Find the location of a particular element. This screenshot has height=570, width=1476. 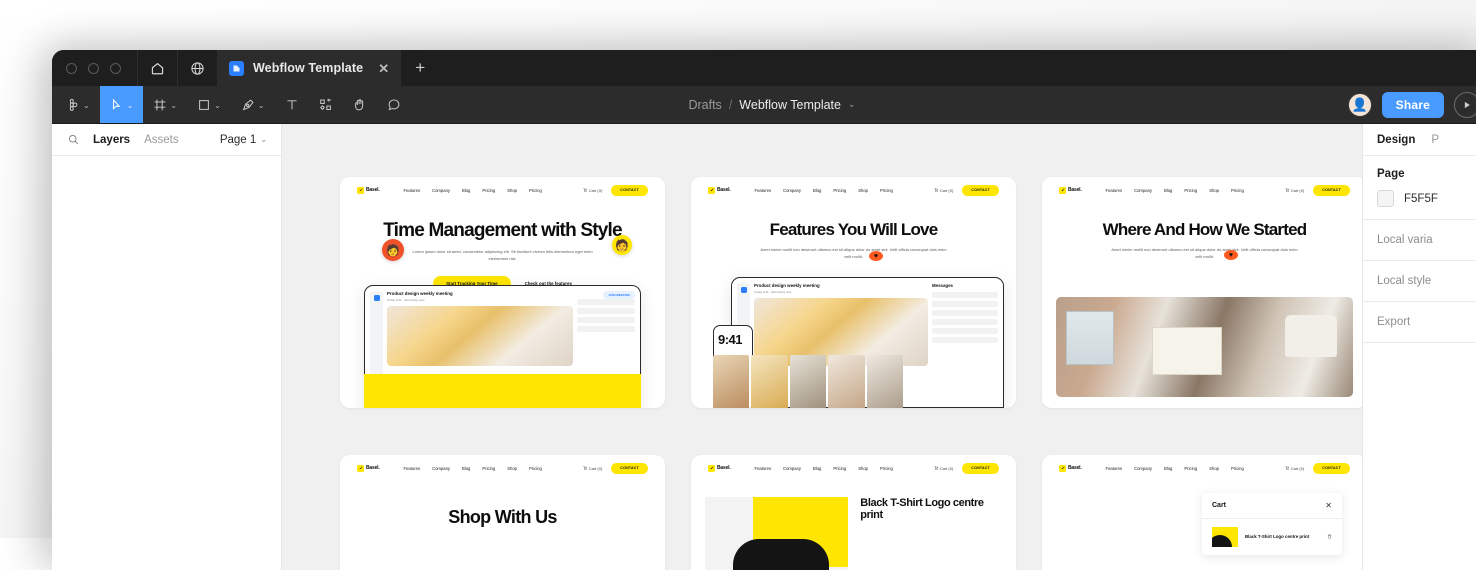

browser-tab-webflow-template: Webflow Template ✕ is located at coordinates (310, 68).